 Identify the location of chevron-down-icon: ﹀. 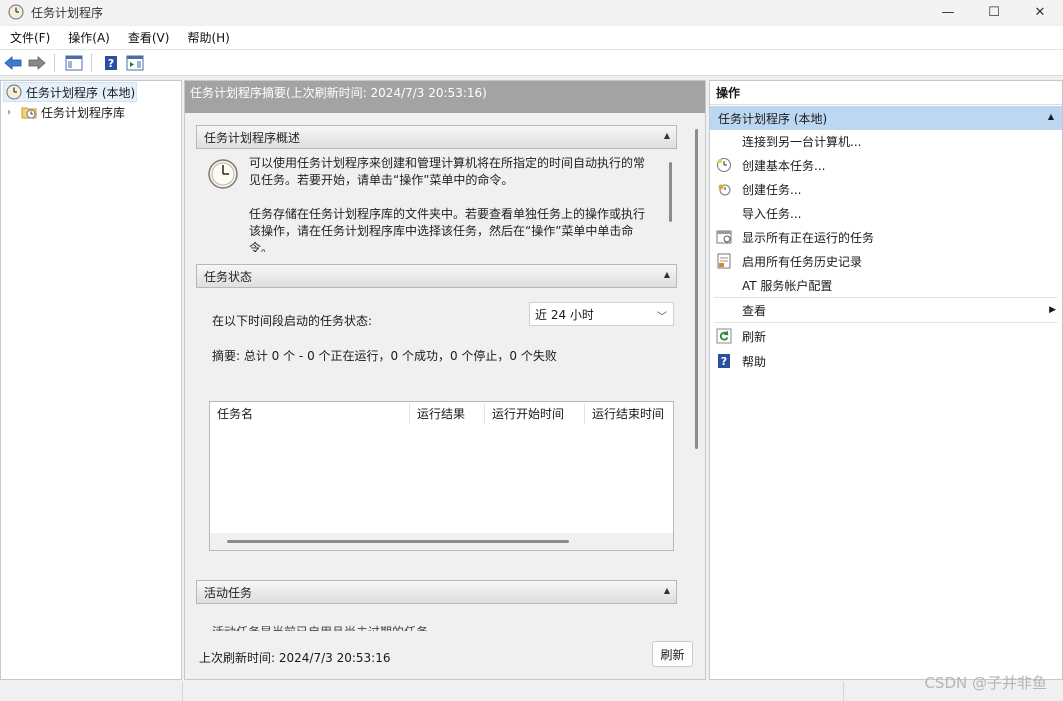
(662, 317).